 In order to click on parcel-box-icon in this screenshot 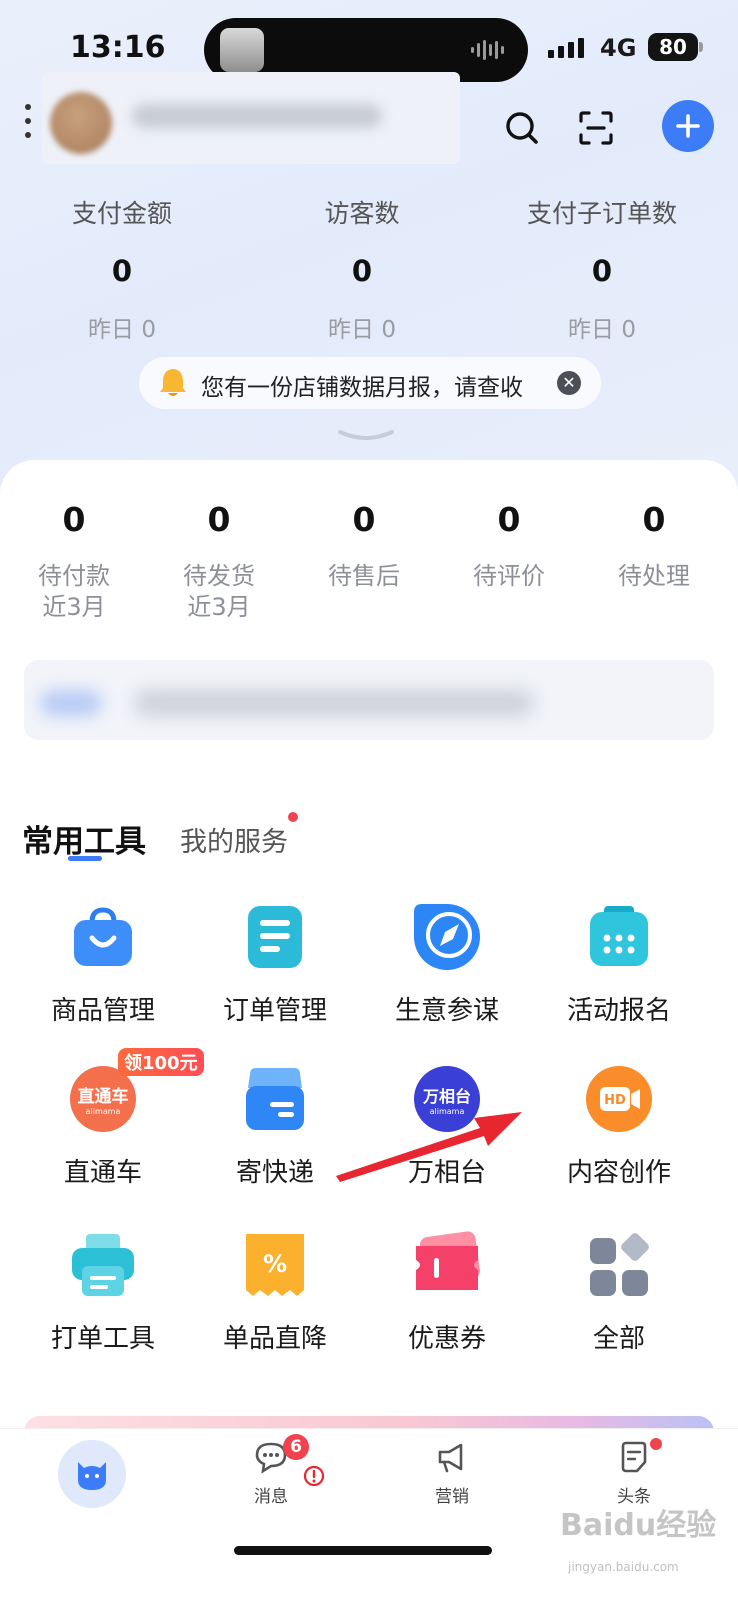, I will do `click(275, 1099)`.